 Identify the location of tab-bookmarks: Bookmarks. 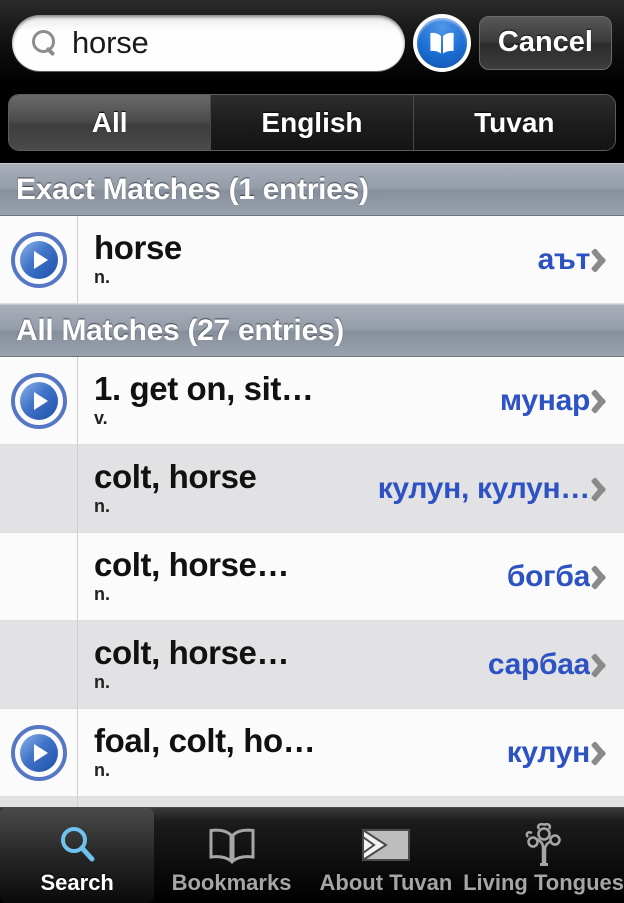
(231, 855).